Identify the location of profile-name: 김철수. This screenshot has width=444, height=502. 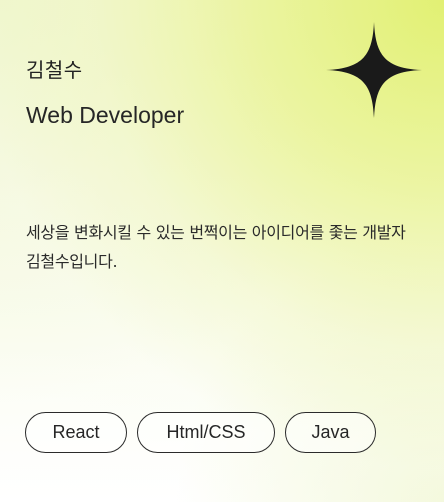
(54, 70).